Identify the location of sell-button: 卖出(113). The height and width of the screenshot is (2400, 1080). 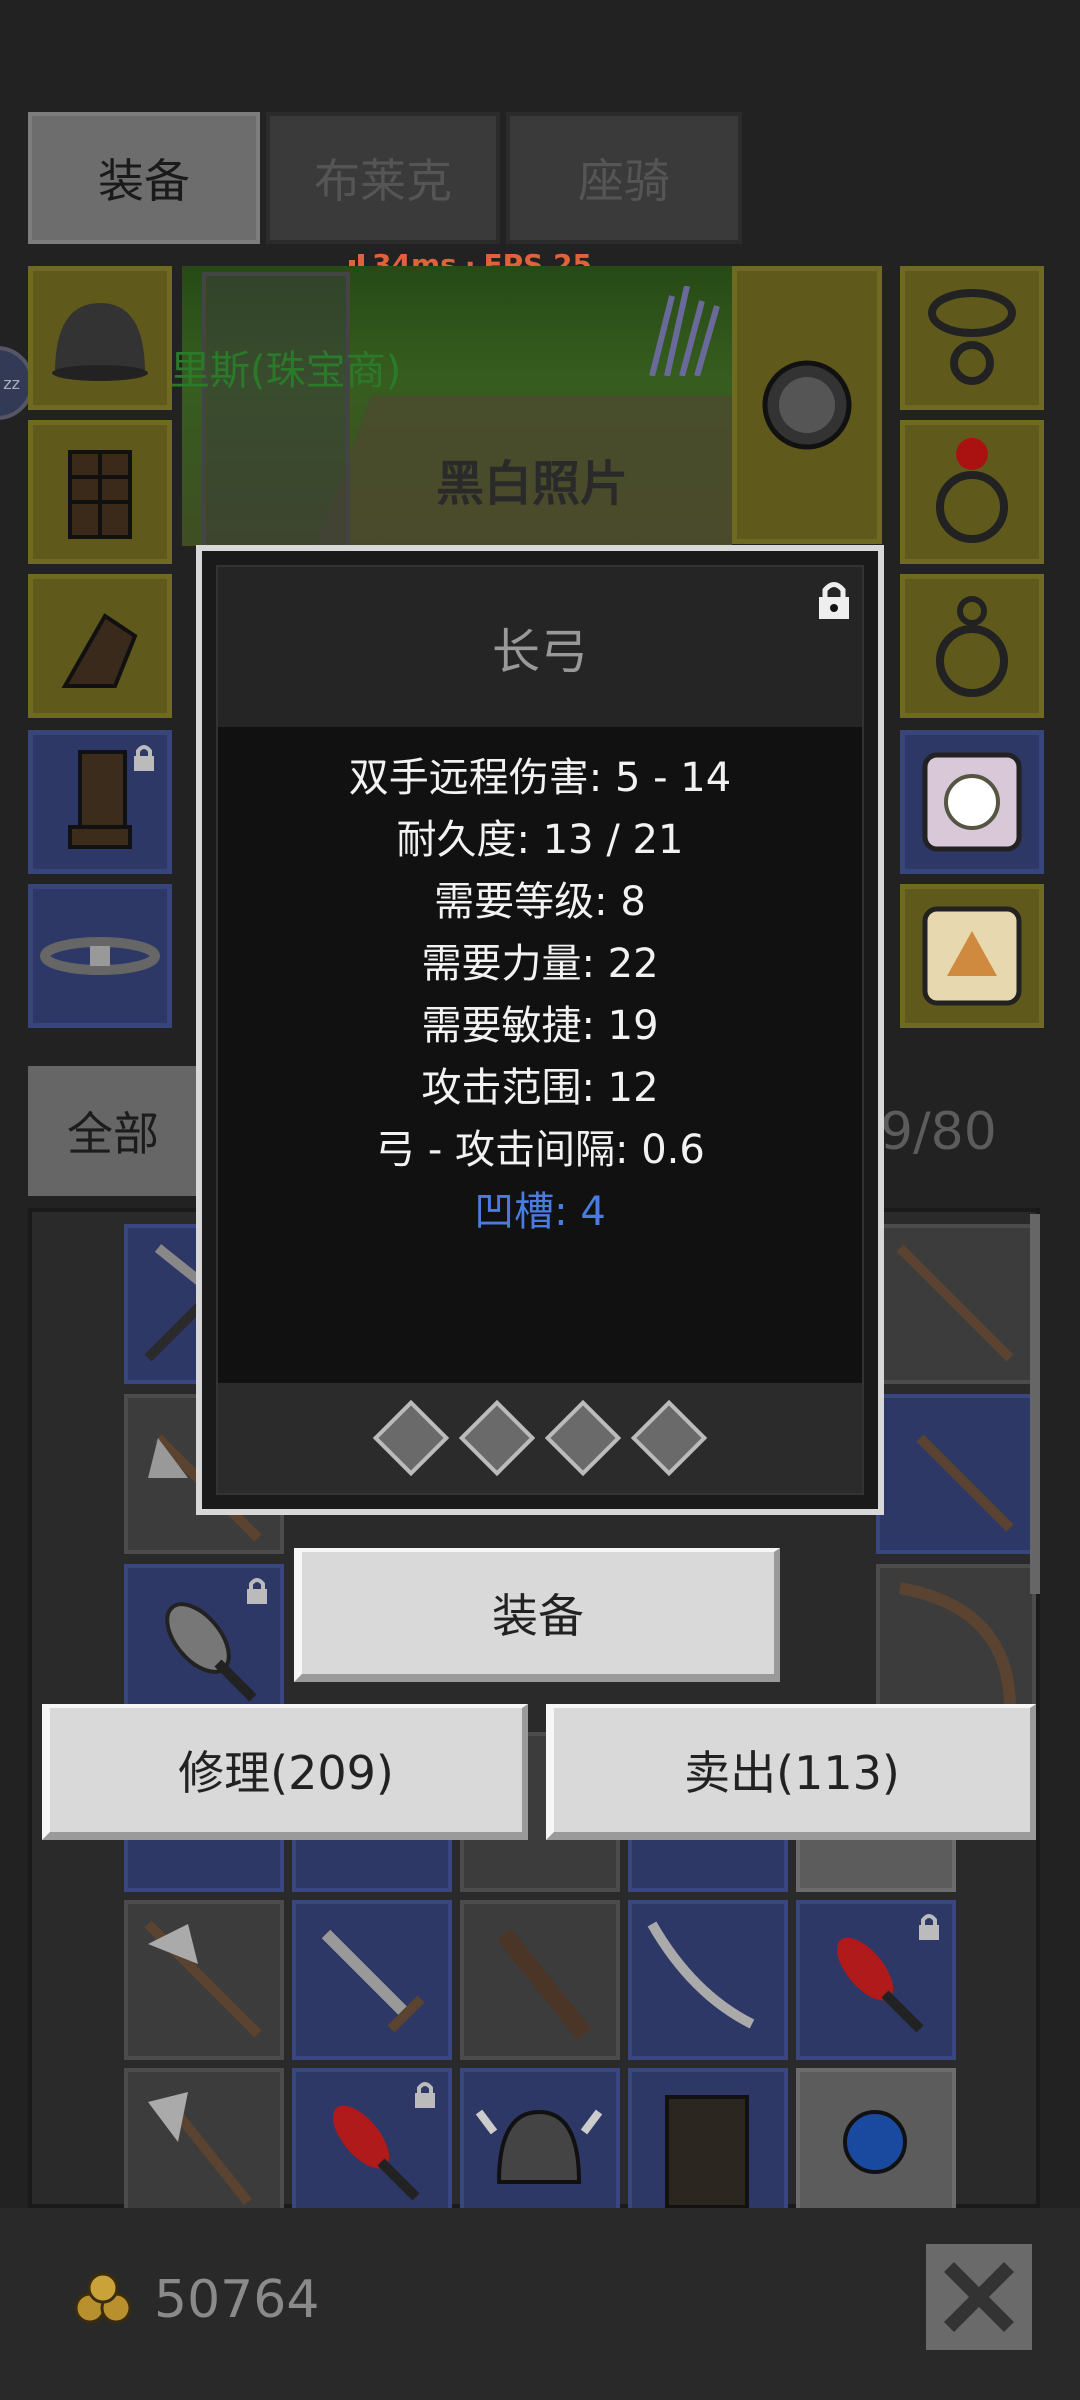
(791, 1772).